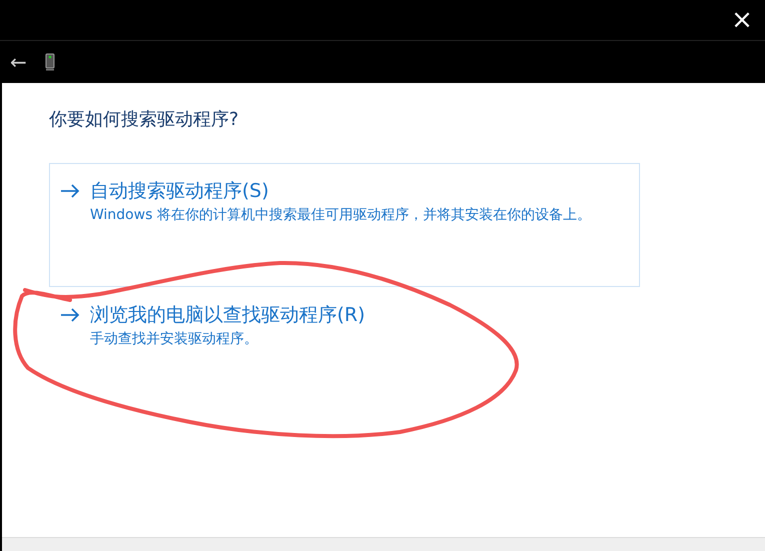  What do you see at coordinates (18, 62) in the screenshot?
I see `back-button: ←` at bounding box center [18, 62].